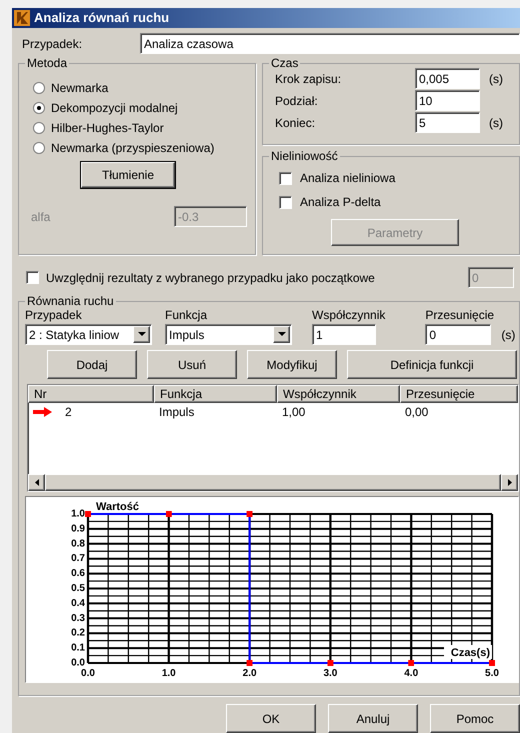  What do you see at coordinates (492, 673) in the screenshot?
I see `tick-label: 5.0` at bounding box center [492, 673].